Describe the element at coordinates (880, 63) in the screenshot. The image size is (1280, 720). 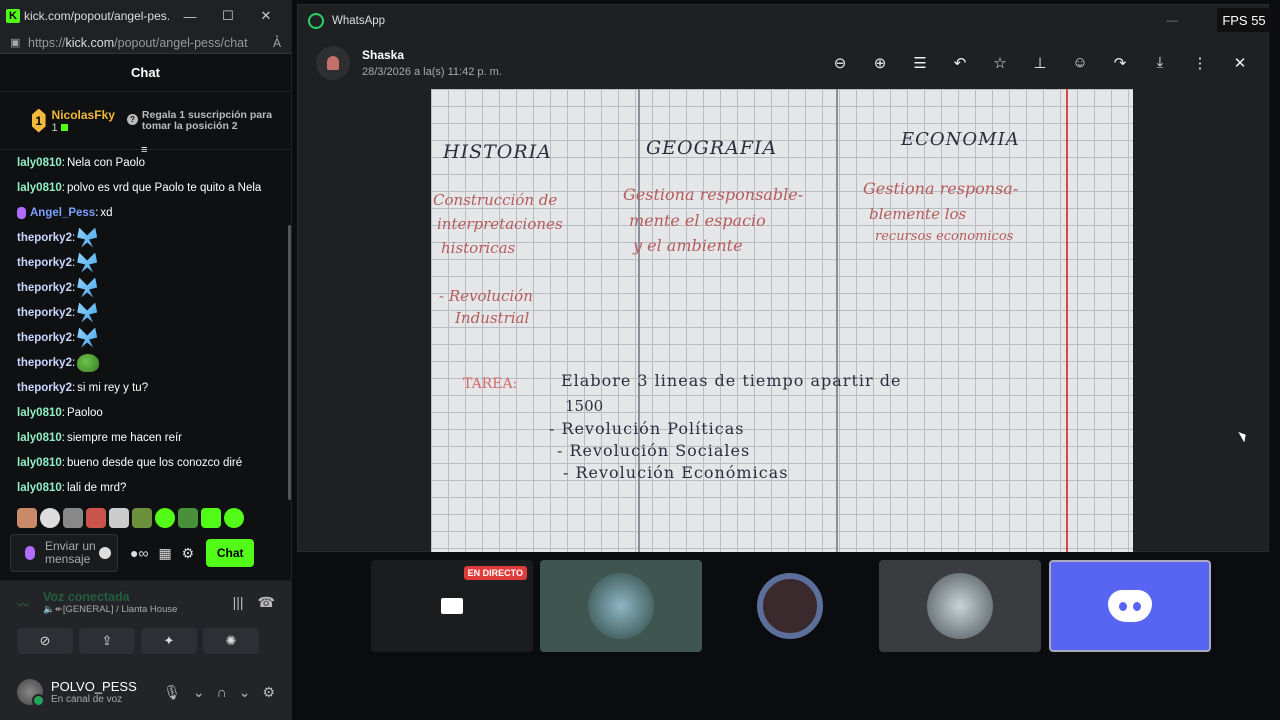
I see `zoom-in-icon: ⊕` at that location.